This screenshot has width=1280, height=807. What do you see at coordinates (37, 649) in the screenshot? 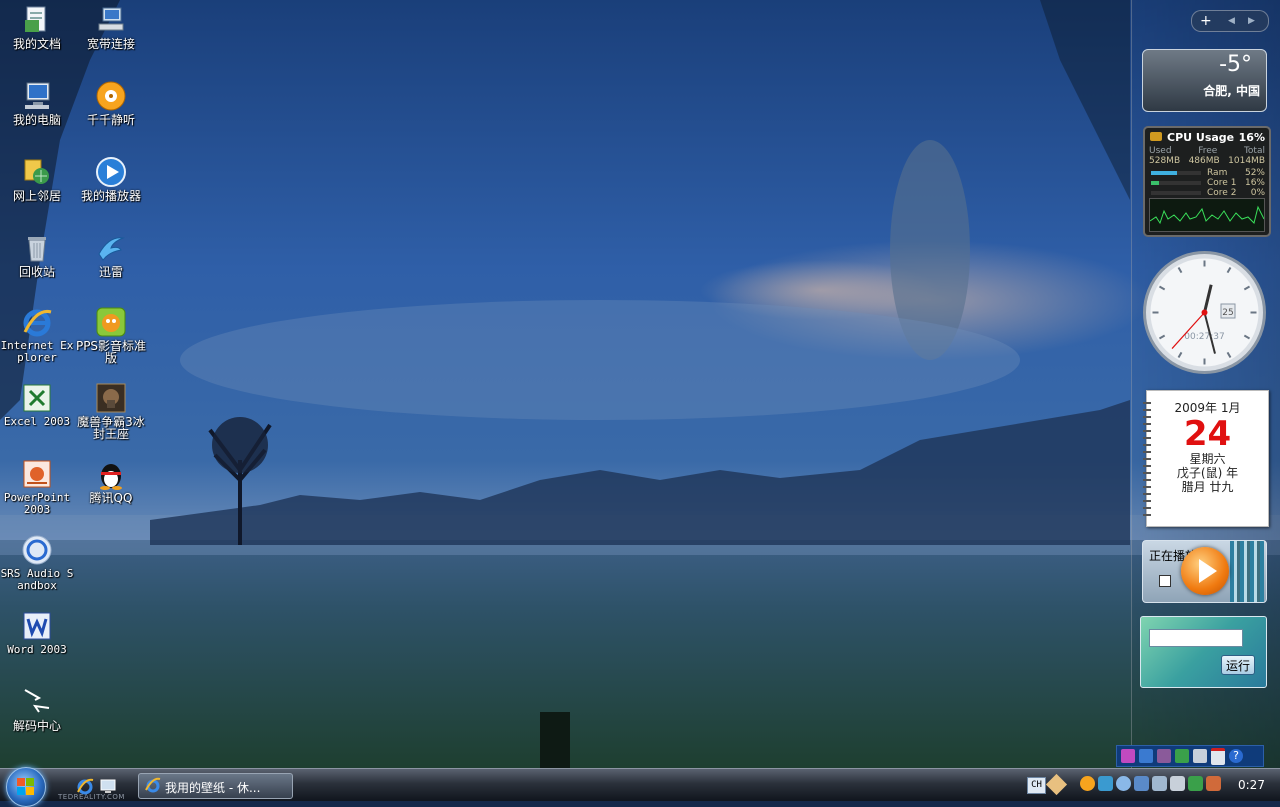
I see `desktop-icon-label: Word 2003` at bounding box center [37, 649].